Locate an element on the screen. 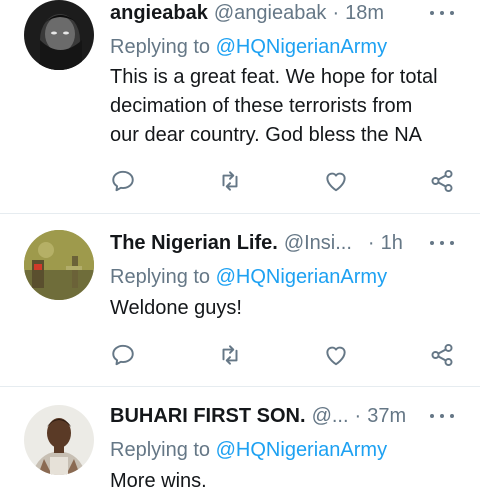 The image size is (480, 502). tweet-header: BUHARI FIRST SON. @... · 37m is located at coordinates (285, 416).